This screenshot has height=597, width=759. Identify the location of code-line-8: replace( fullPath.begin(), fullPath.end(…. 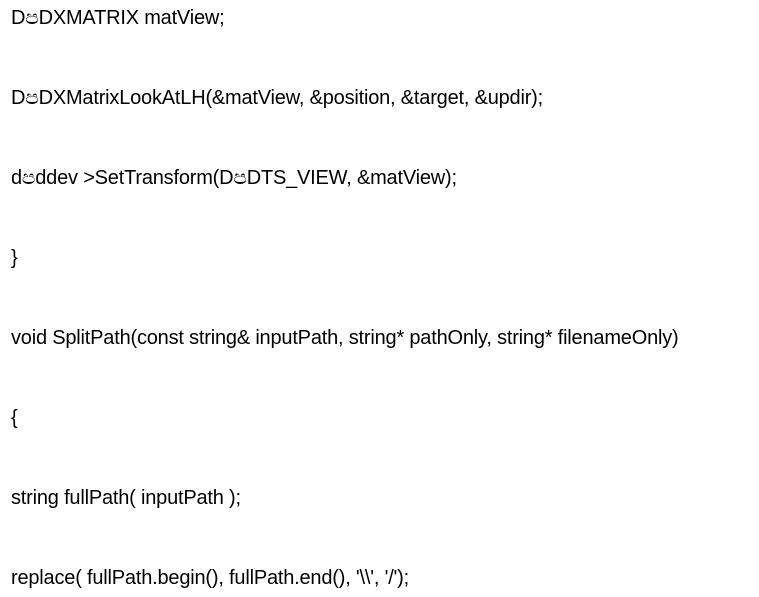
(210, 578).